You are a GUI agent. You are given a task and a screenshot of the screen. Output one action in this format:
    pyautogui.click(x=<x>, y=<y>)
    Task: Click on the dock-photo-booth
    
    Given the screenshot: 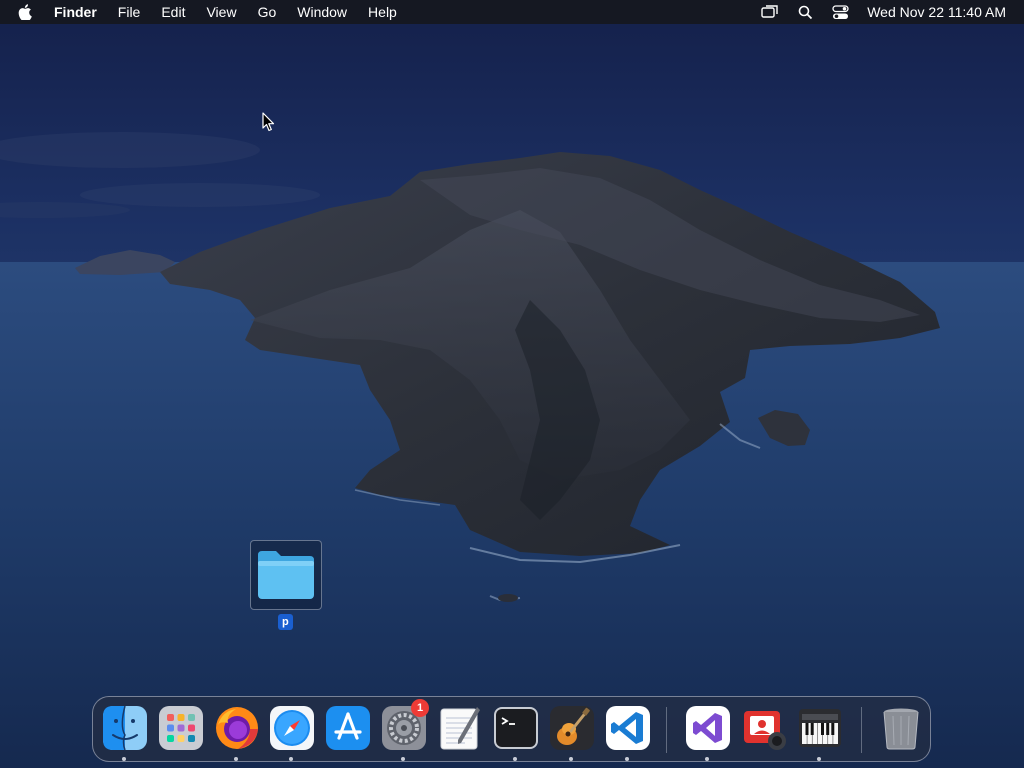 What is the action you would take?
    pyautogui.click(x=764, y=728)
    